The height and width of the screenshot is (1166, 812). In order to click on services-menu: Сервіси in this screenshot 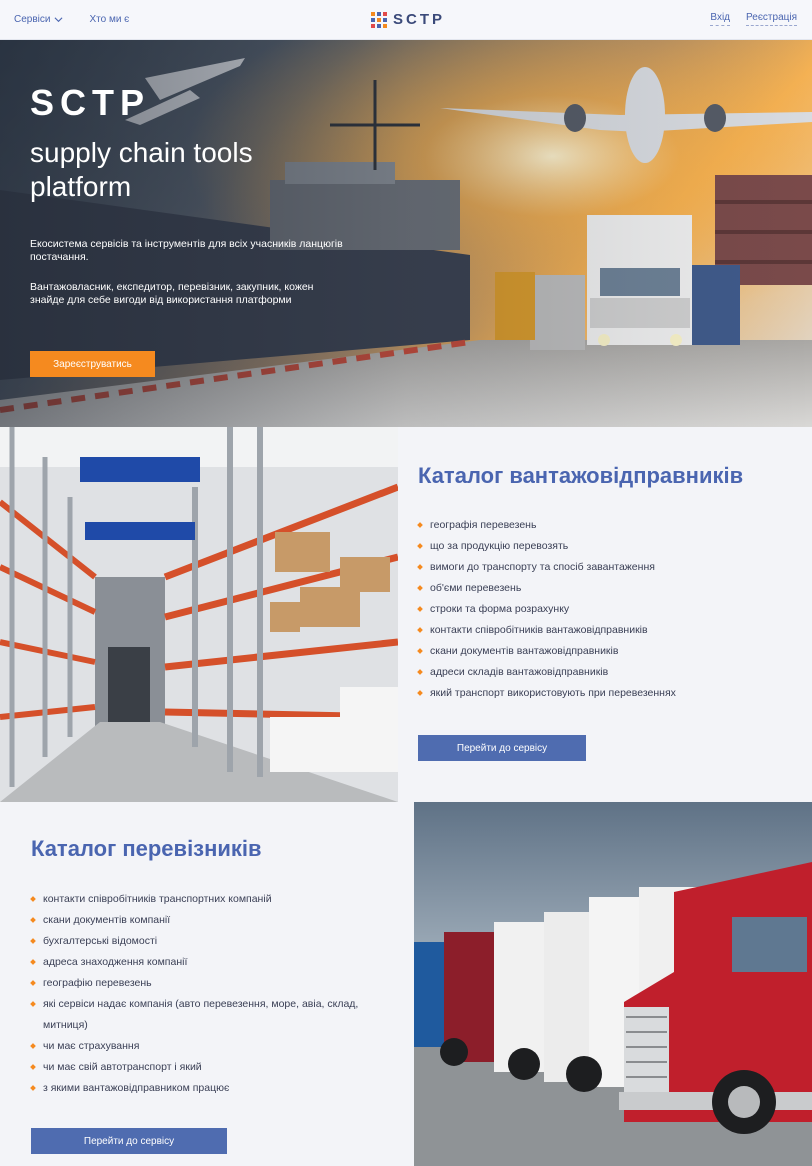, I will do `click(38, 19)`.